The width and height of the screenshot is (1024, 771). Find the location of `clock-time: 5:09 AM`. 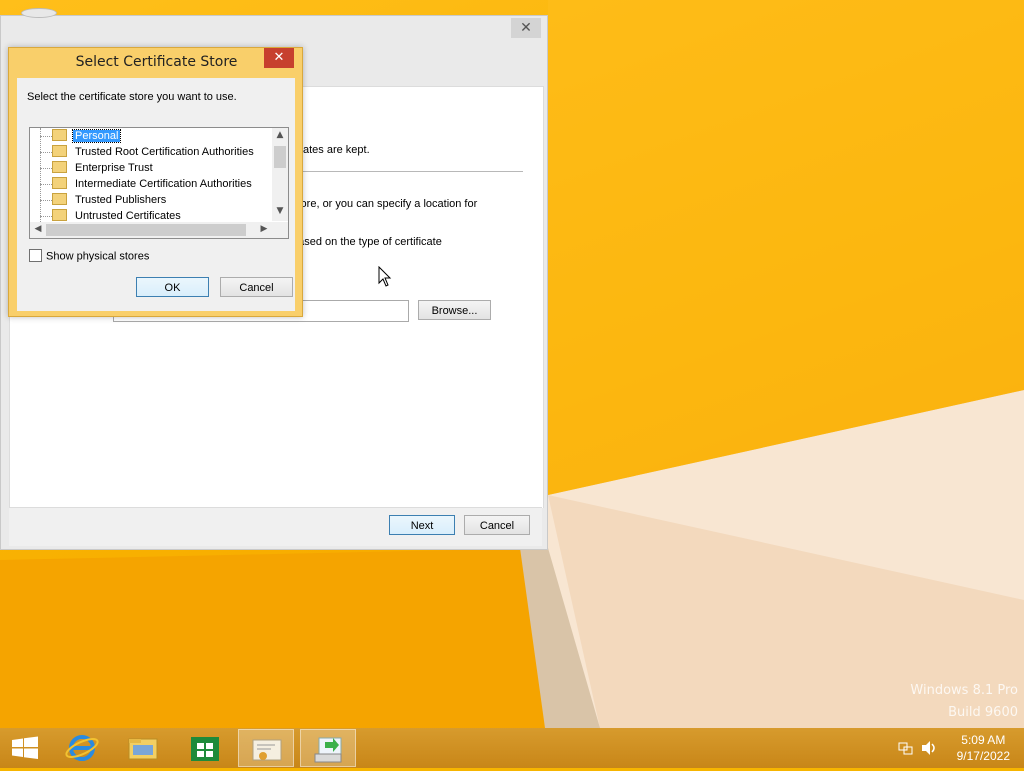

clock-time: 5:09 AM is located at coordinates (983, 740).